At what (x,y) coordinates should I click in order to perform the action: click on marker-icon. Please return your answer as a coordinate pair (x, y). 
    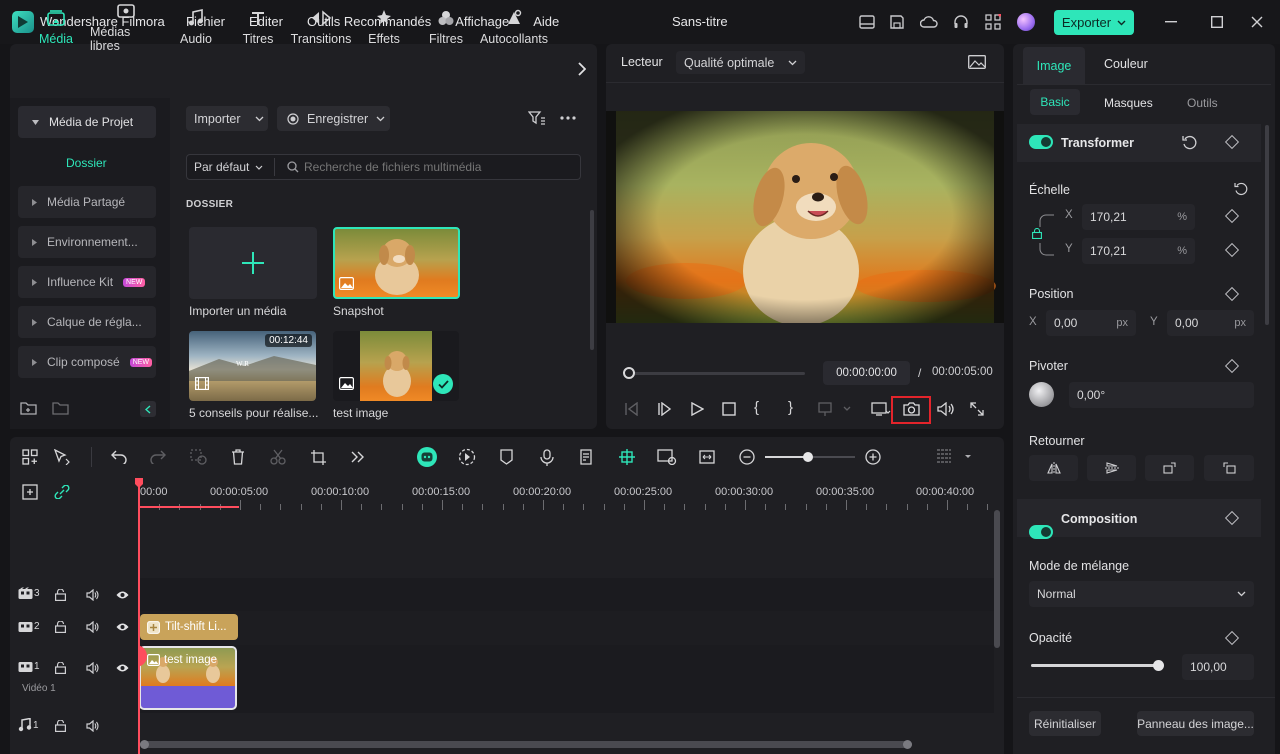
    Looking at the image, I should click on (506, 457).